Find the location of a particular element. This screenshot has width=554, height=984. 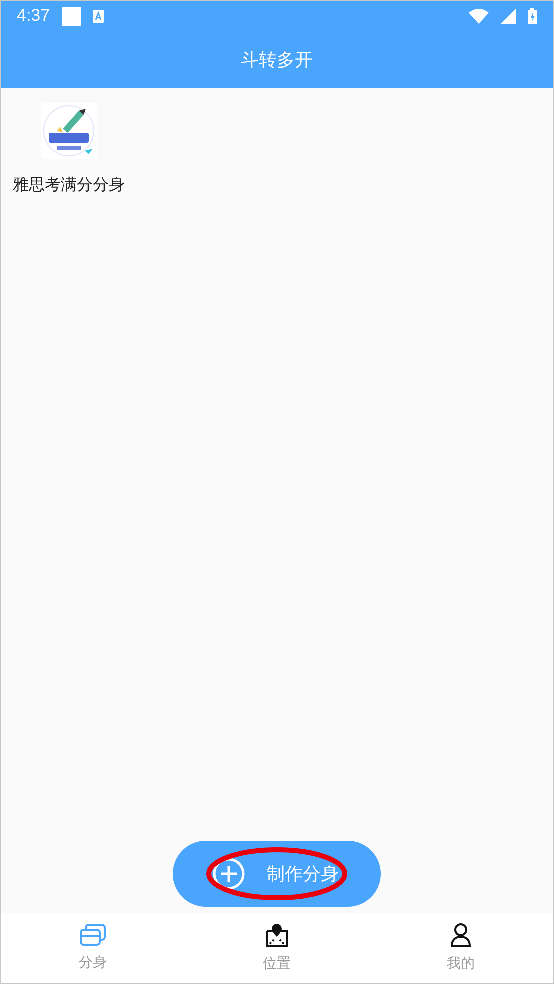

square-icon is located at coordinates (72, 16).